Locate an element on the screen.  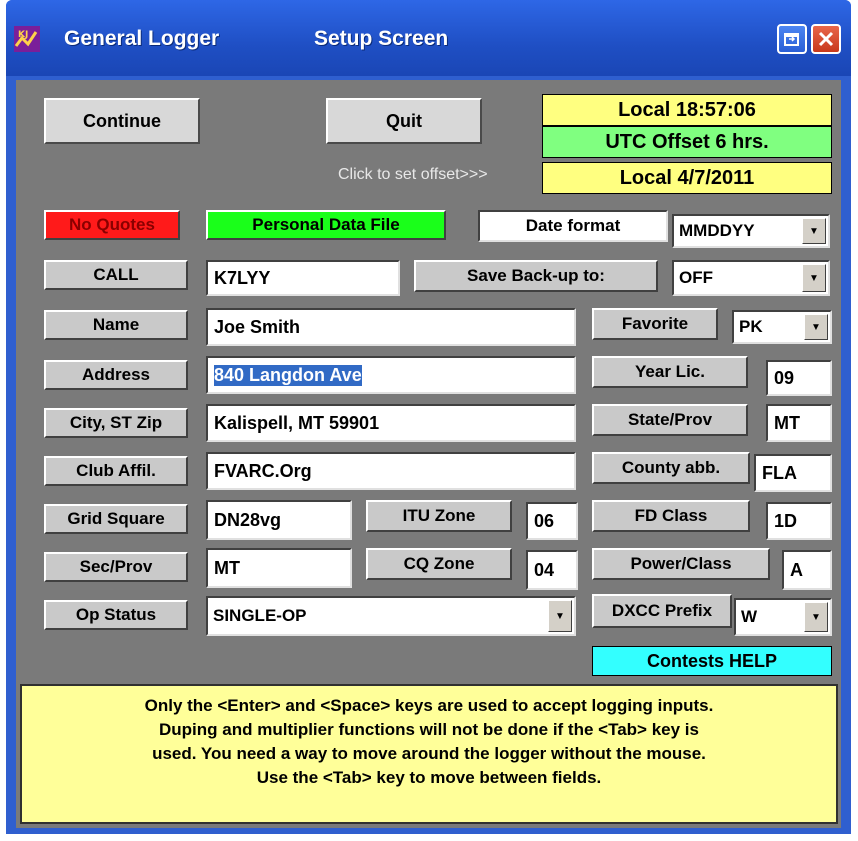
state-prov-button: State/Prov is located at coordinates (670, 420).